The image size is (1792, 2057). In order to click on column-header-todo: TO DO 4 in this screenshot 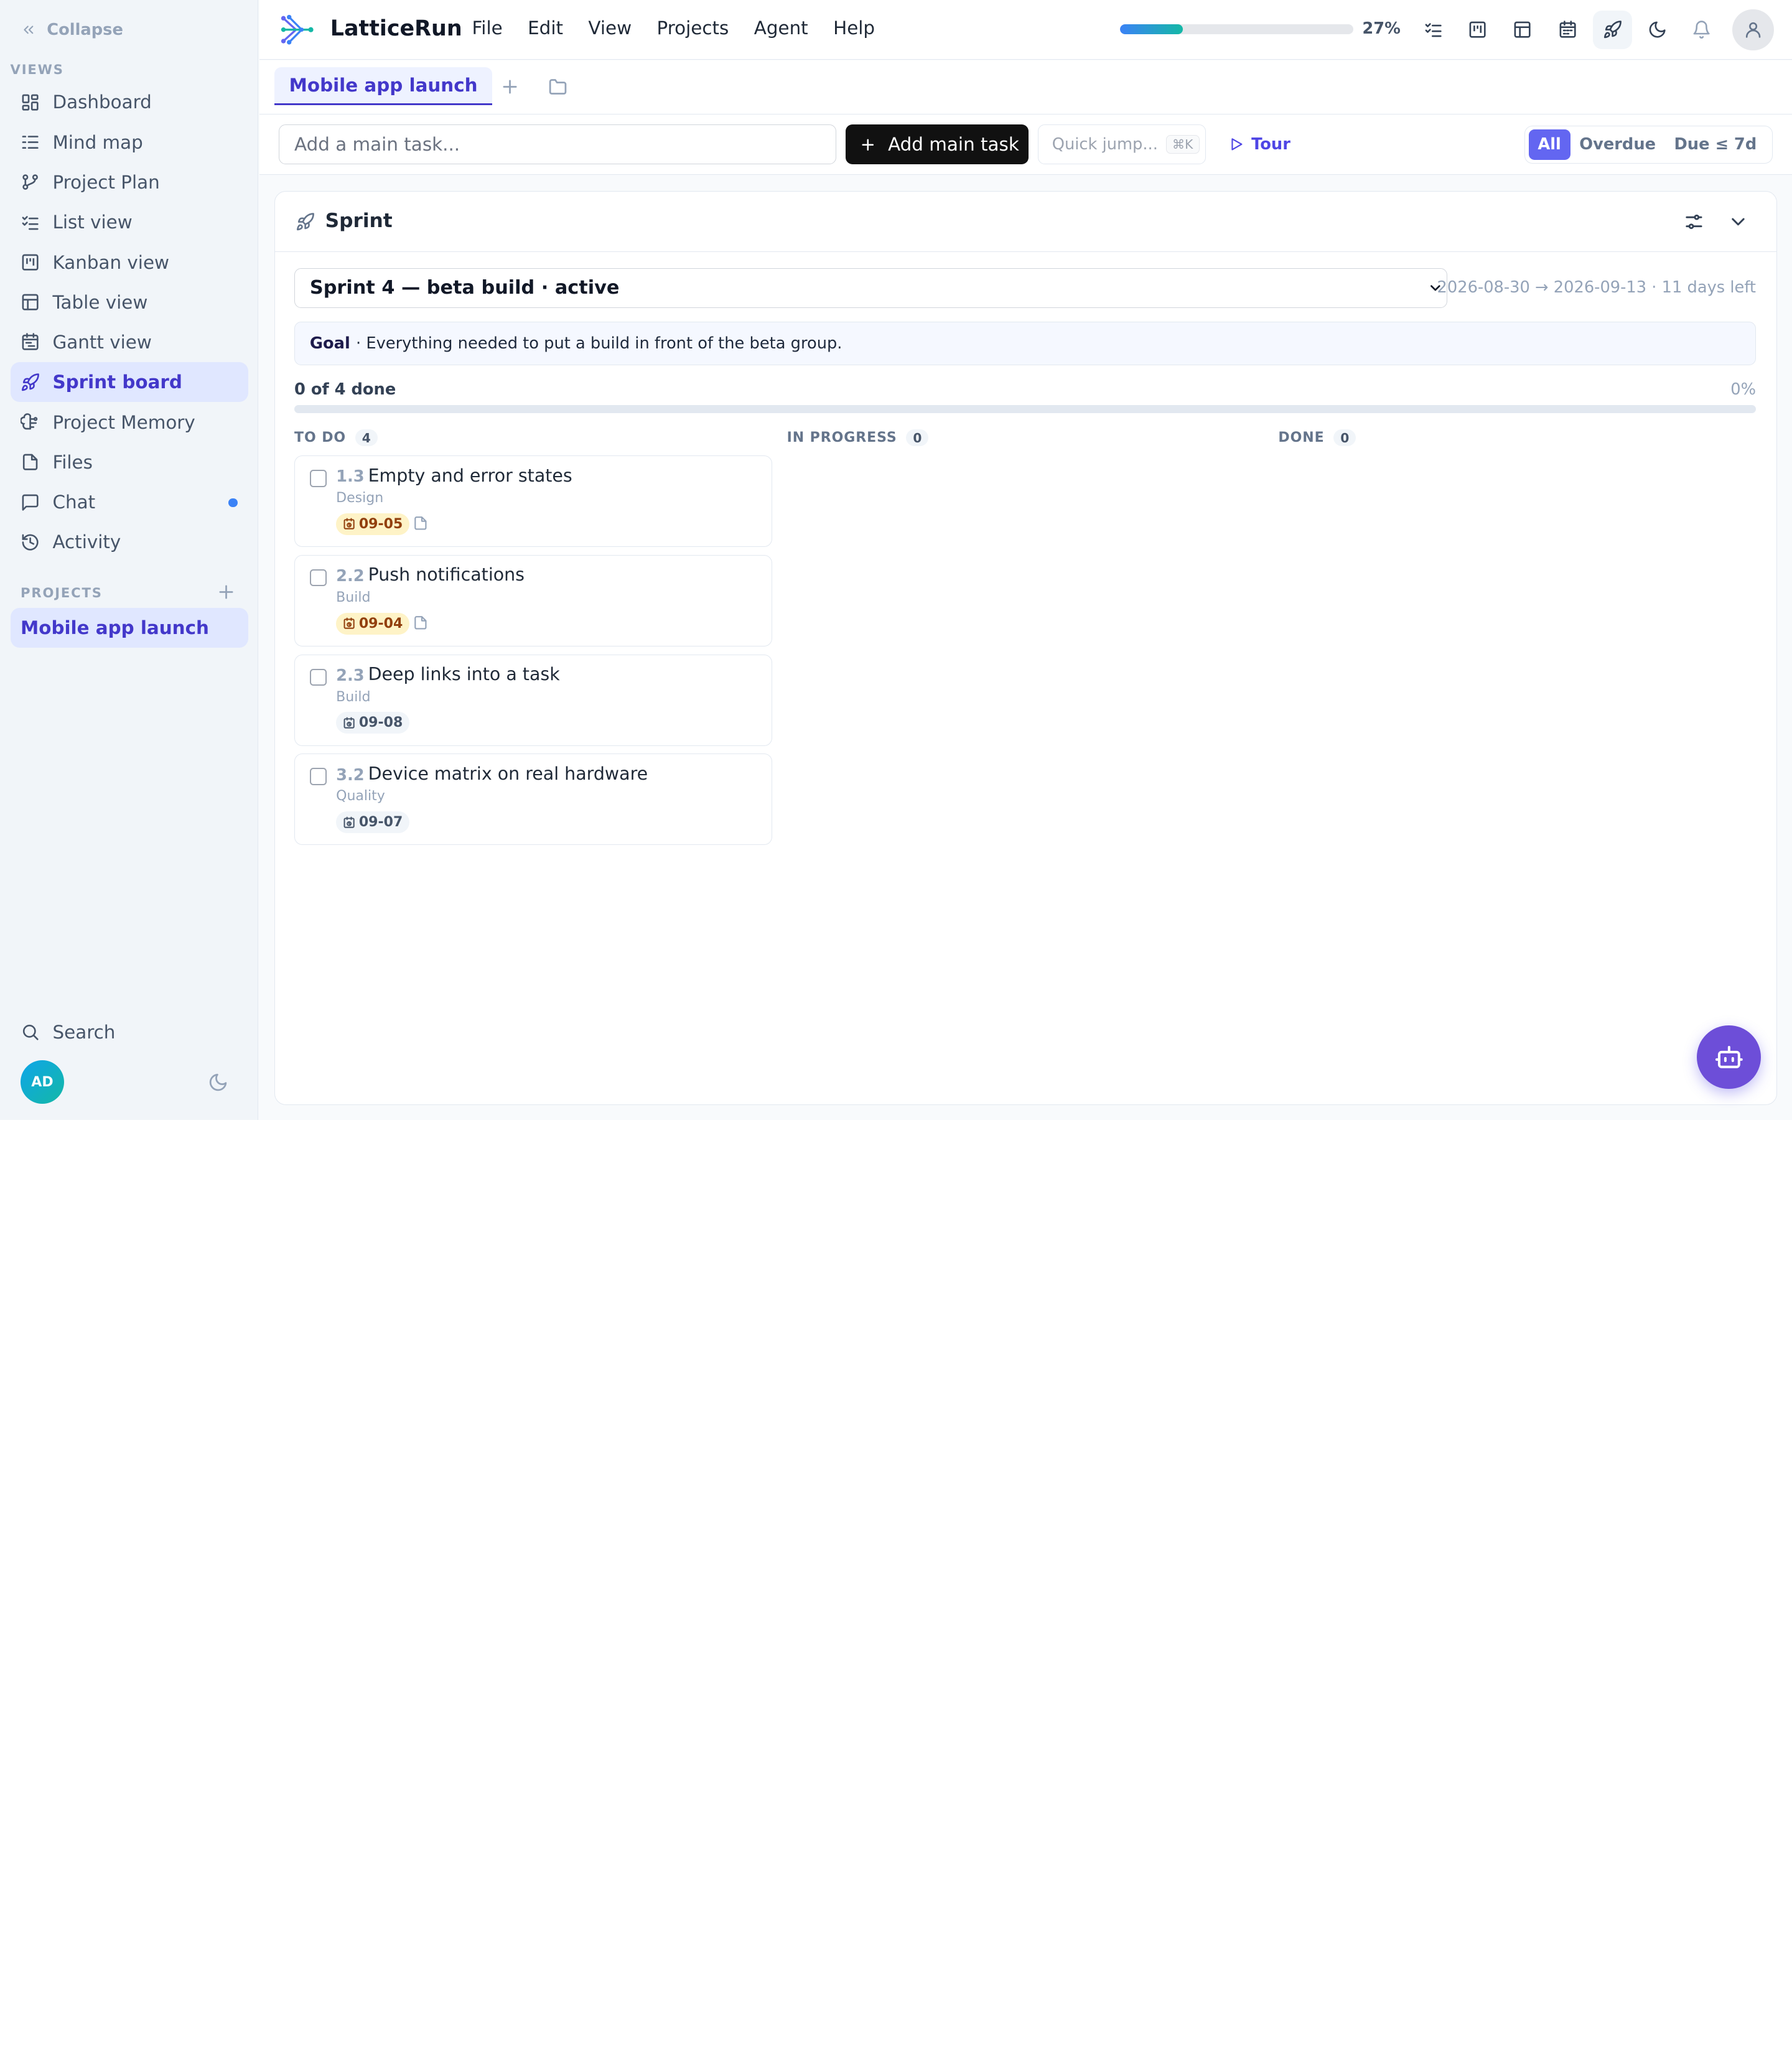, I will do `click(336, 438)`.